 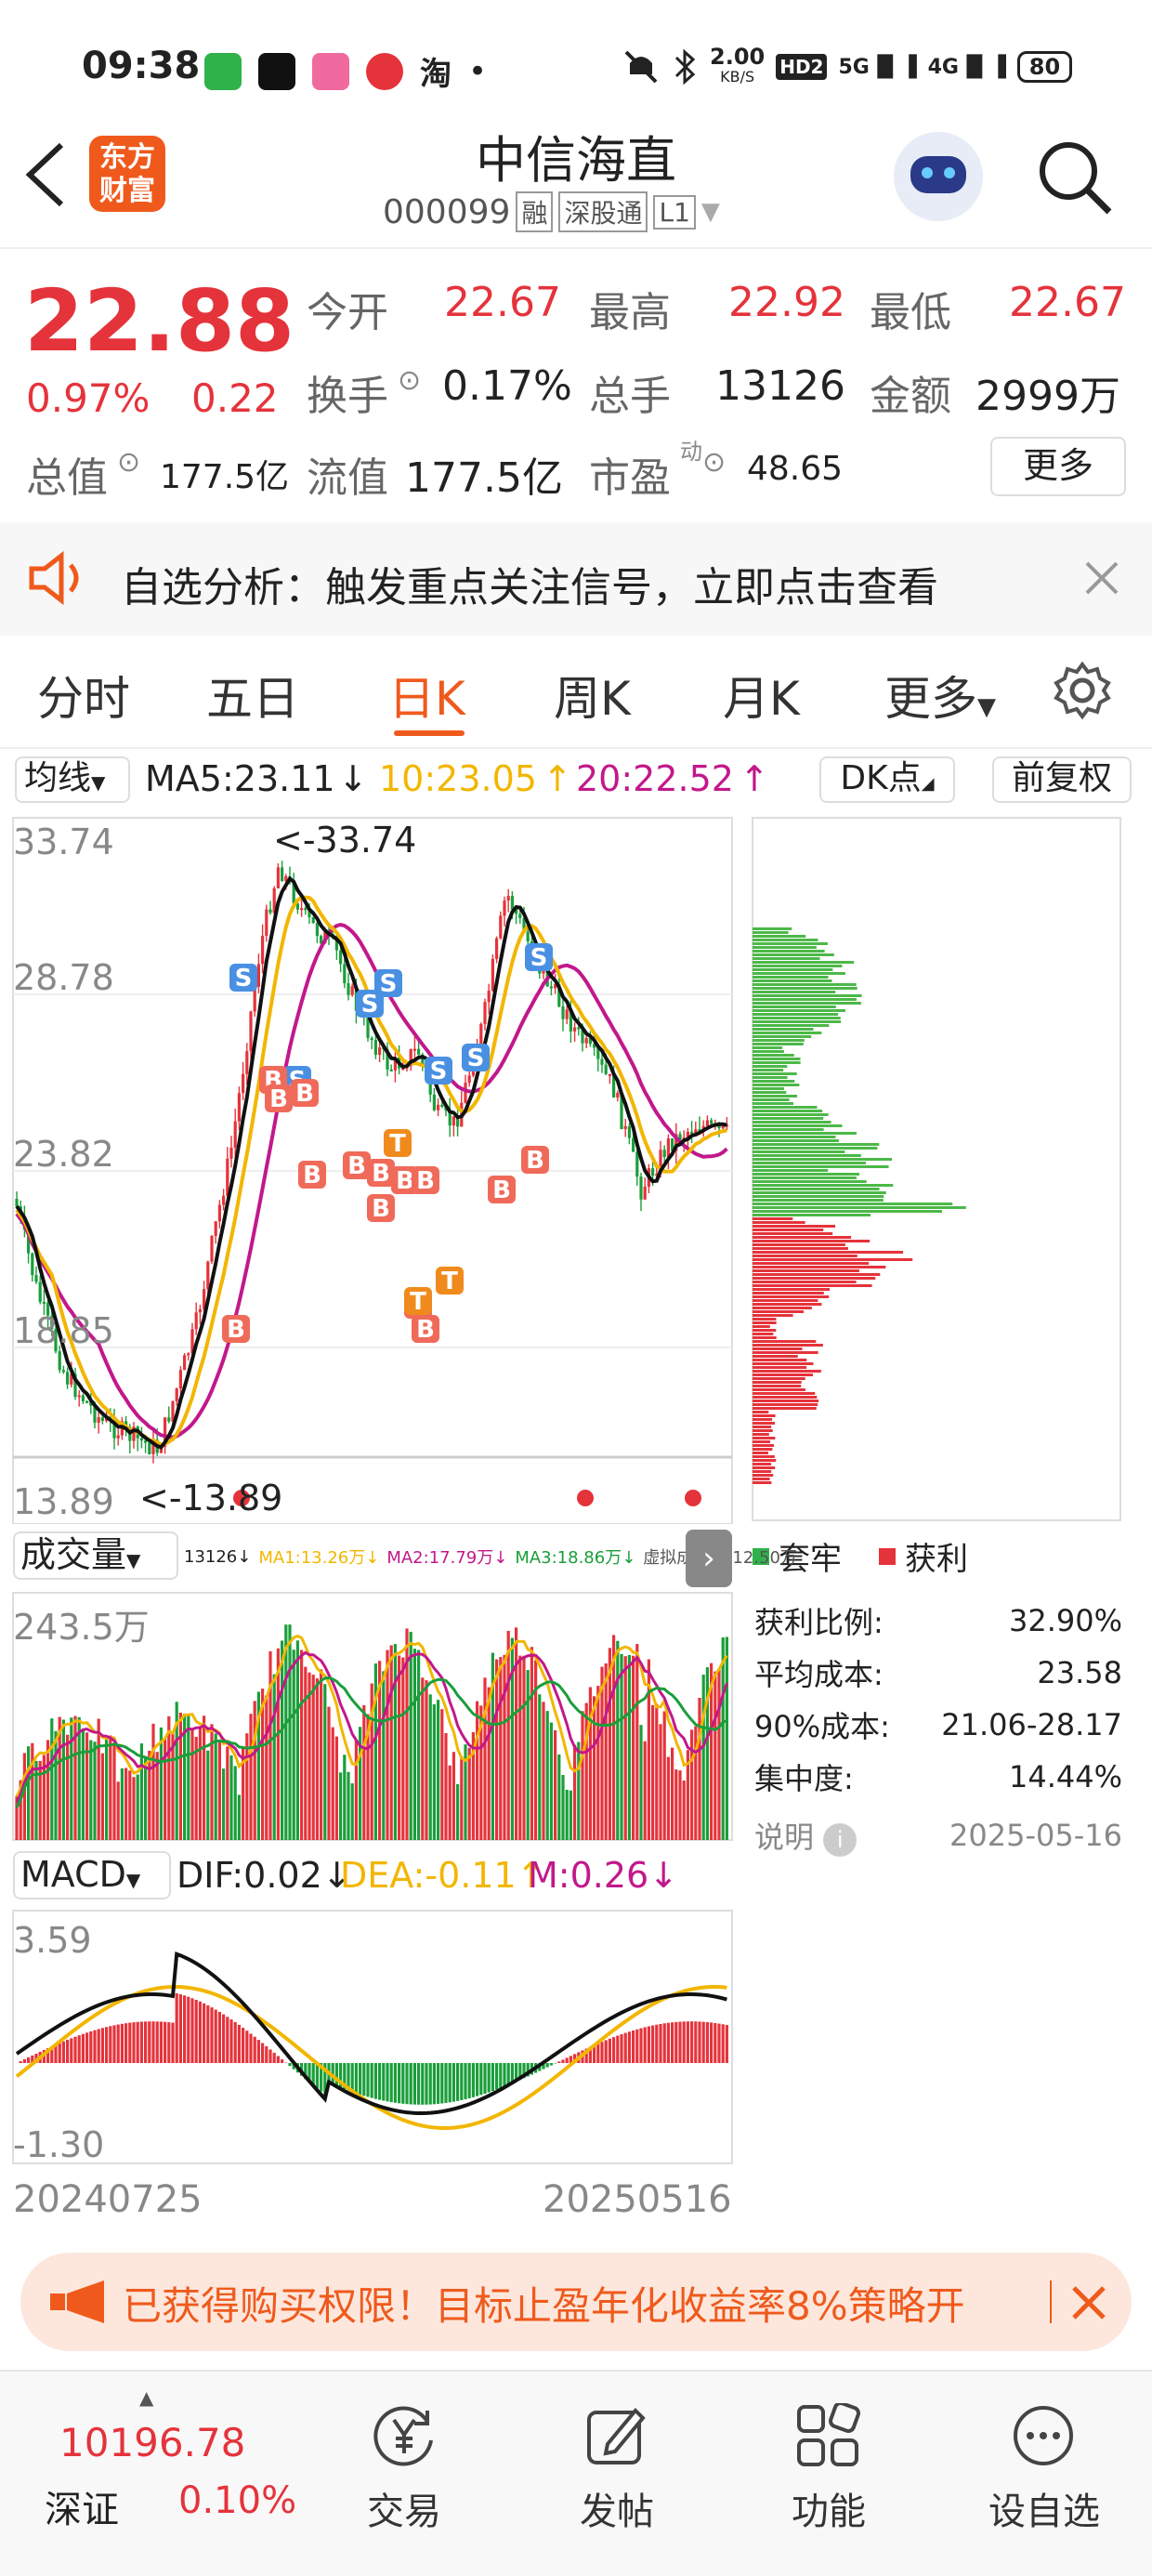 What do you see at coordinates (1082, 690) in the screenshot?
I see `chart-settings-gear-icon` at bounding box center [1082, 690].